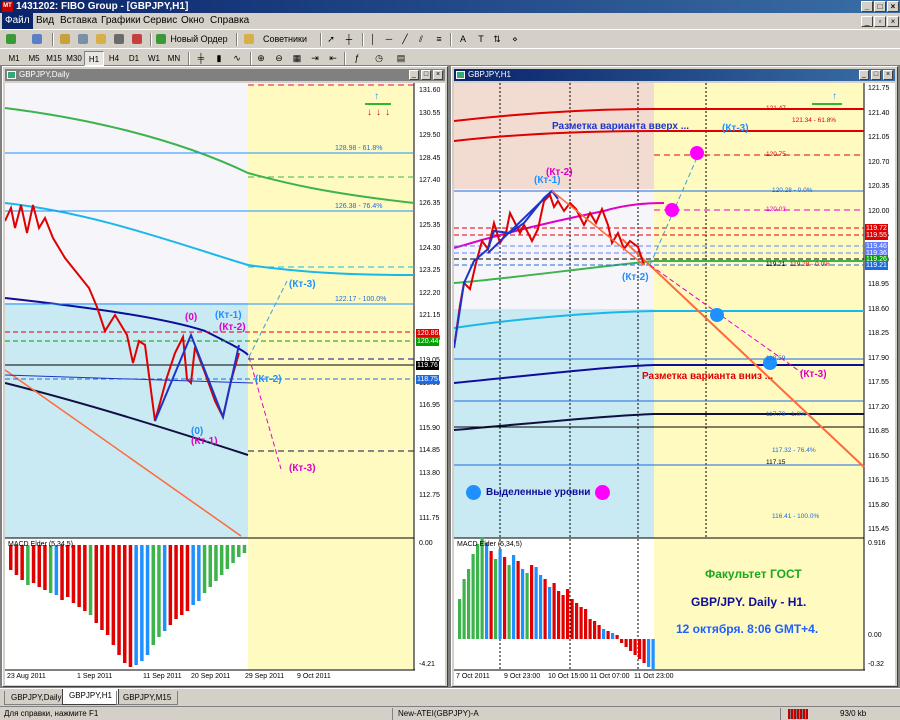 The image size is (900, 720). Describe the element at coordinates (101, 39) in the screenshot. I see `navigator-icon` at that location.